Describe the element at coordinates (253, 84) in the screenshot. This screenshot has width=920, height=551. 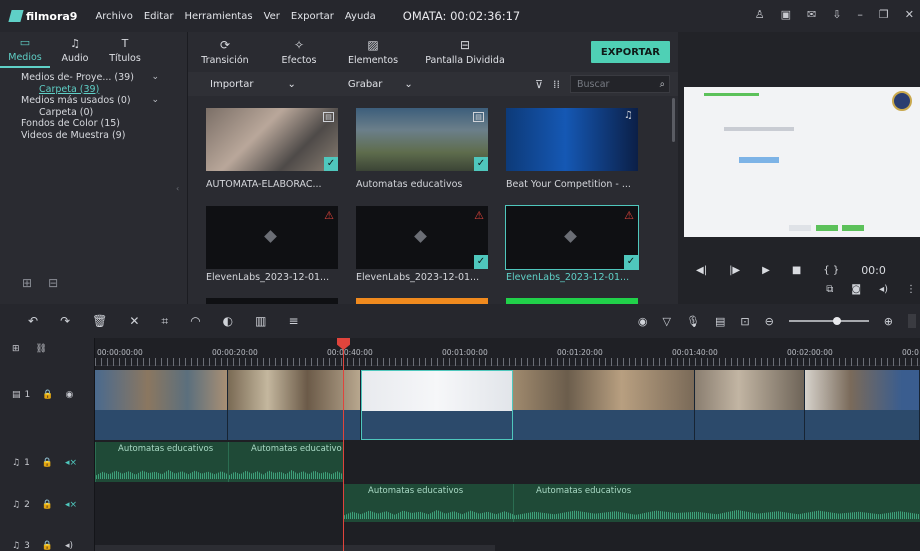
I see `import-dropdown: Importar ⌄` at that location.